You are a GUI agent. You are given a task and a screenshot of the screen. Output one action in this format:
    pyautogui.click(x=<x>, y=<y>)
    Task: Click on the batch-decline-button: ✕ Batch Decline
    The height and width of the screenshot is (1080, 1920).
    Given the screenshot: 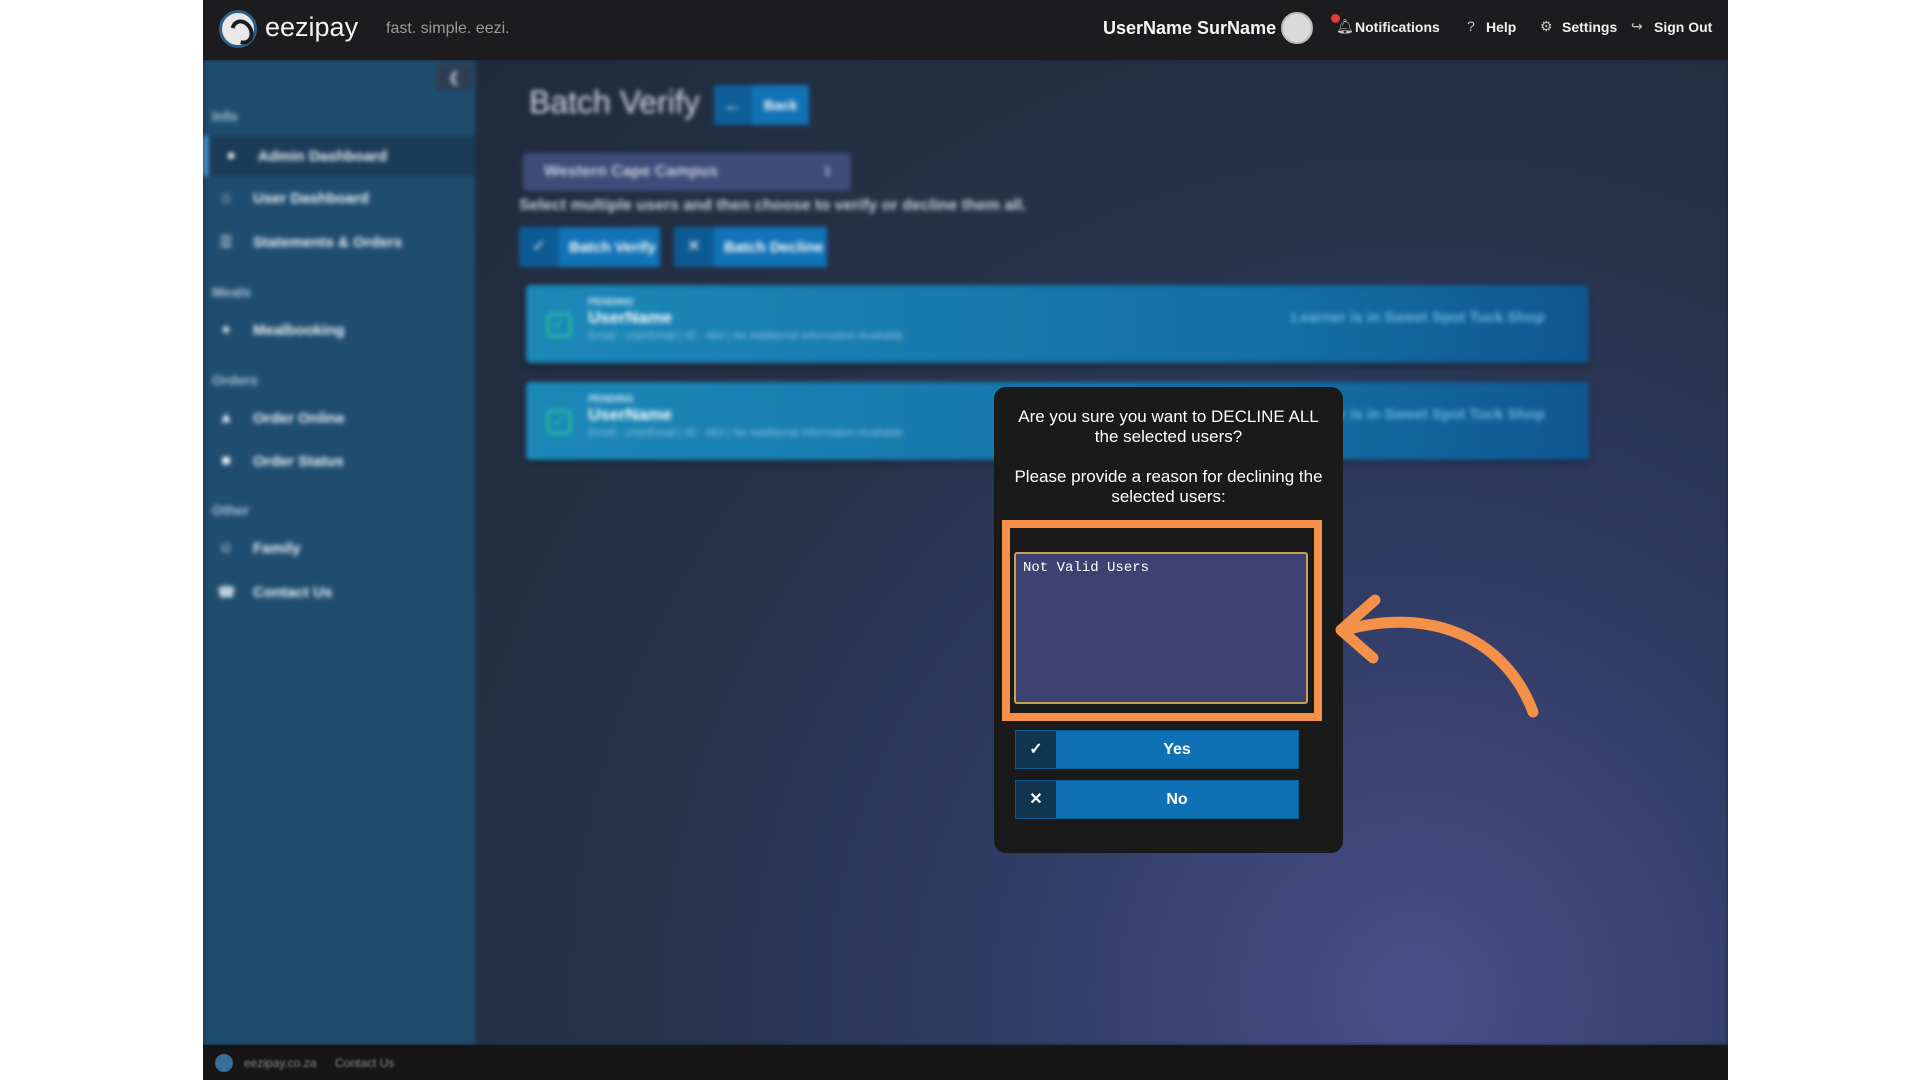 What is the action you would take?
    pyautogui.click(x=750, y=247)
    